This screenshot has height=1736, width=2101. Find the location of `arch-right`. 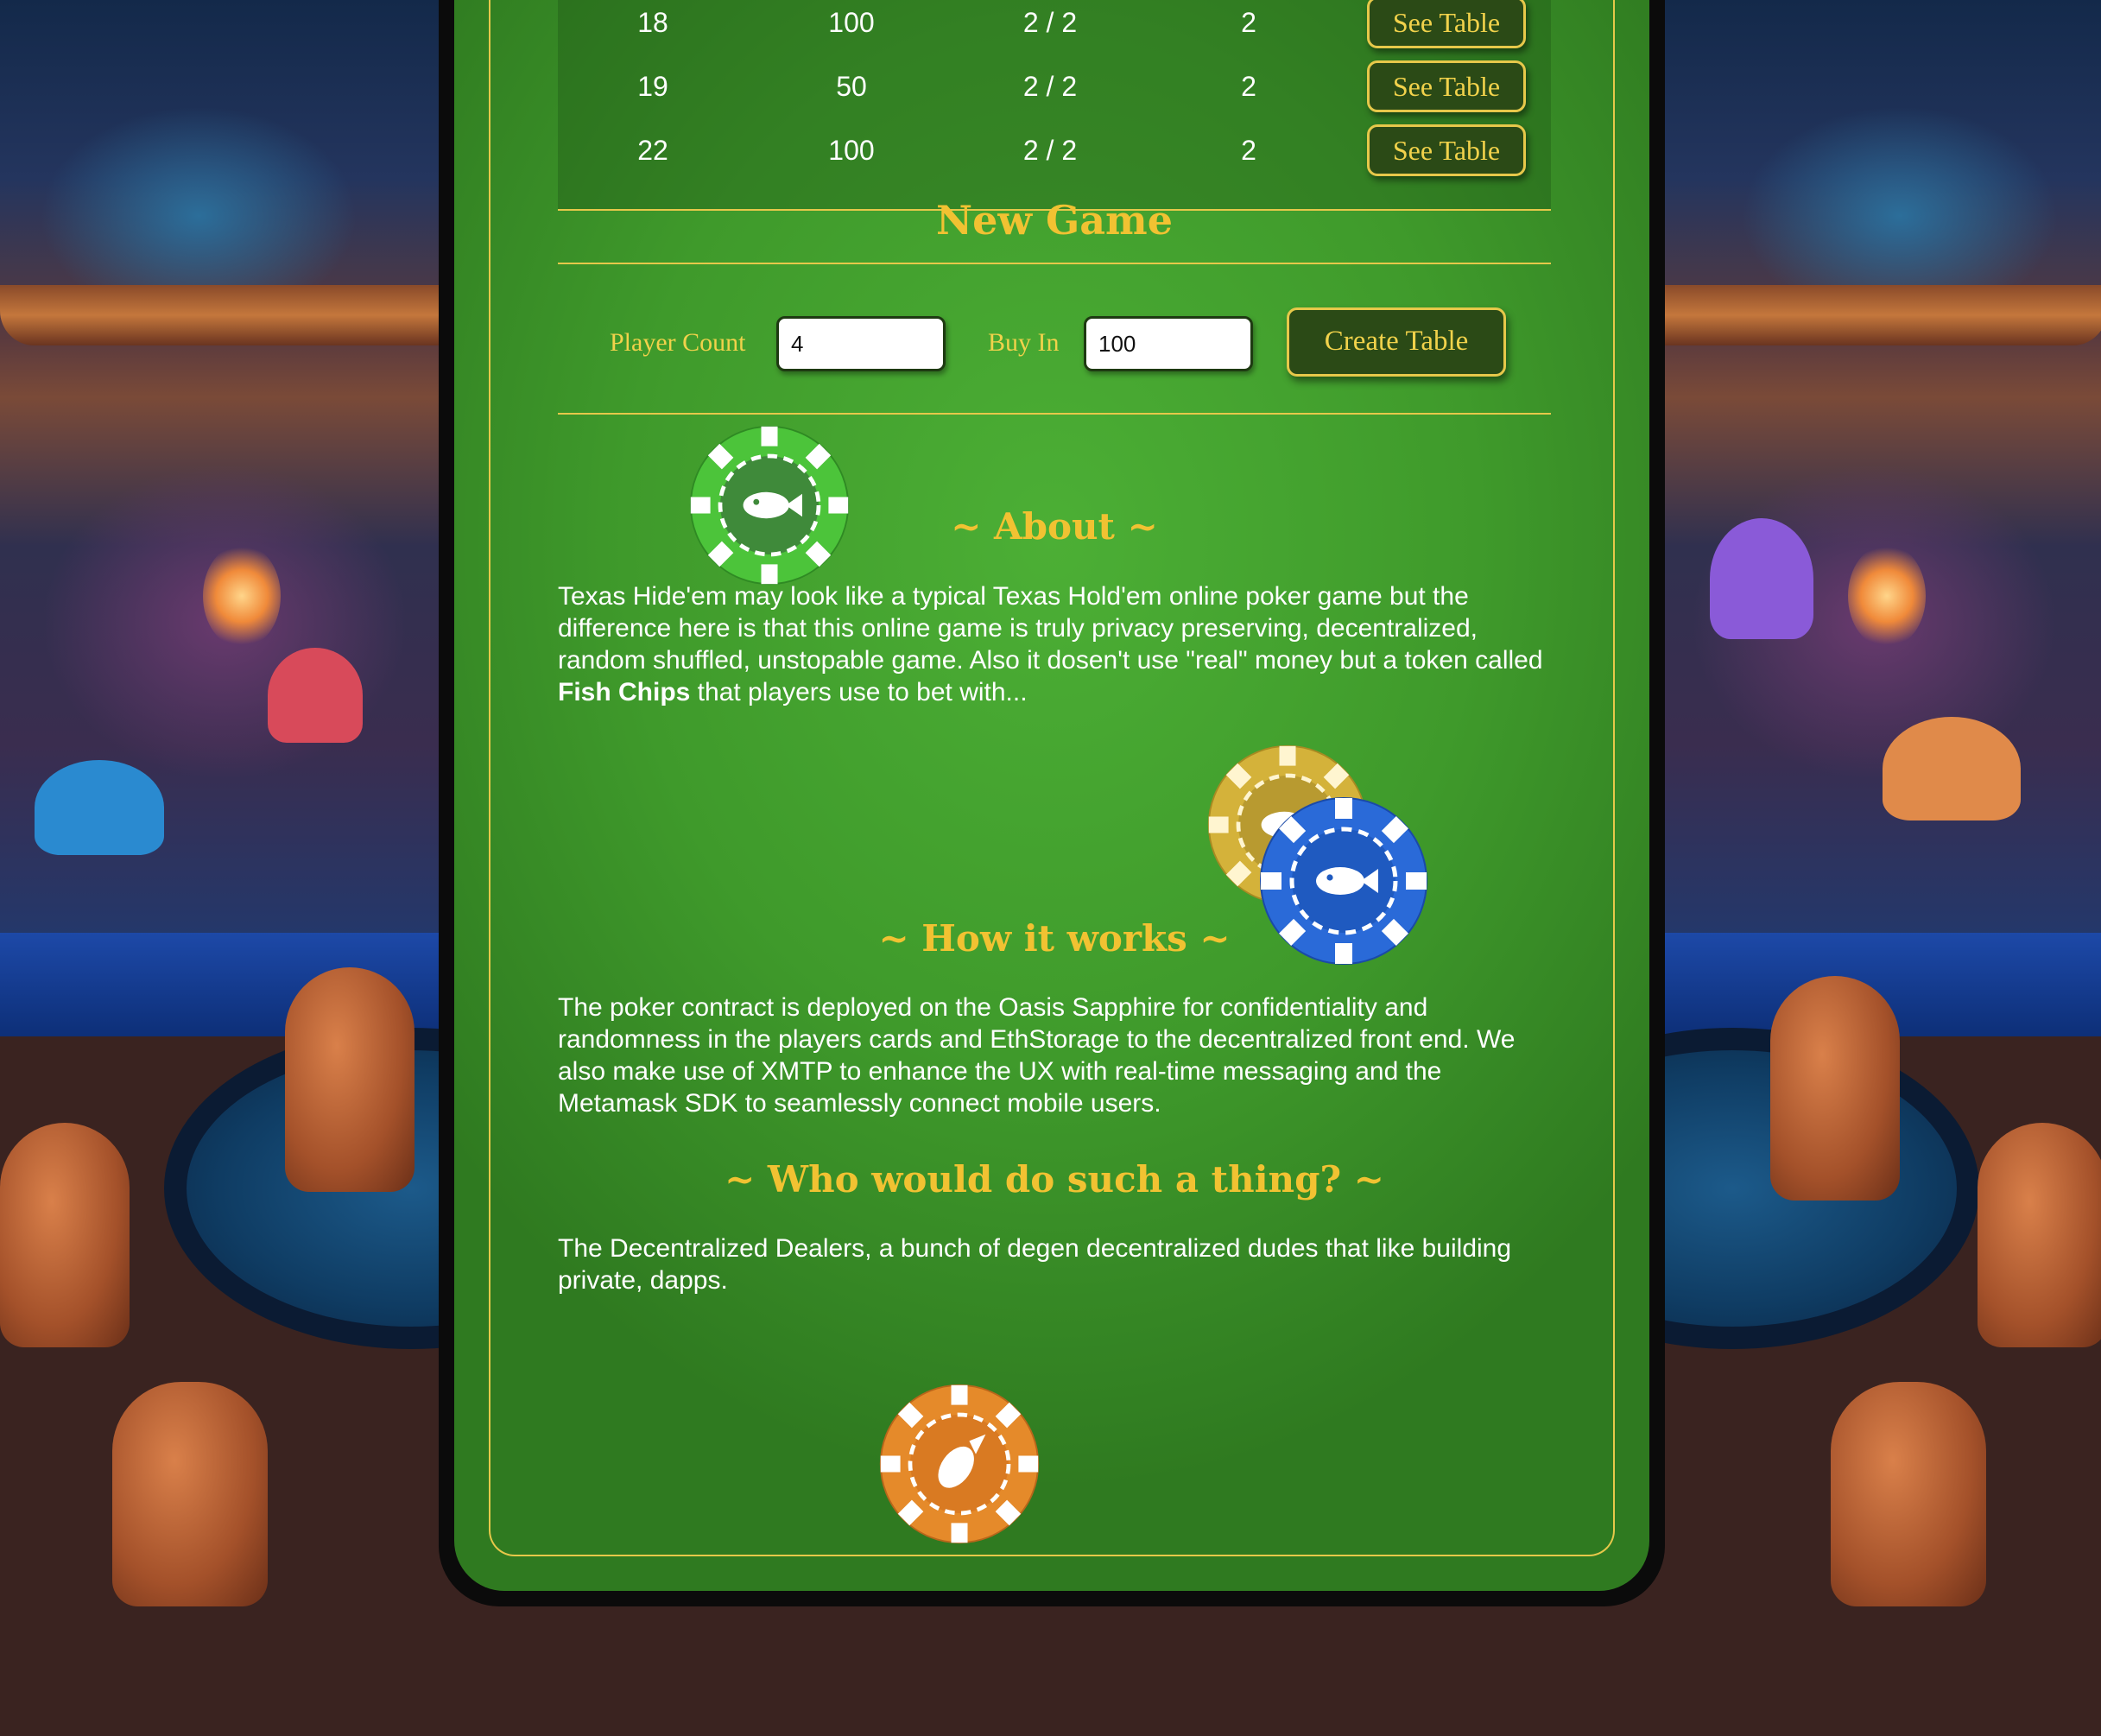

arch-right is located at coordinates (1862, 315).